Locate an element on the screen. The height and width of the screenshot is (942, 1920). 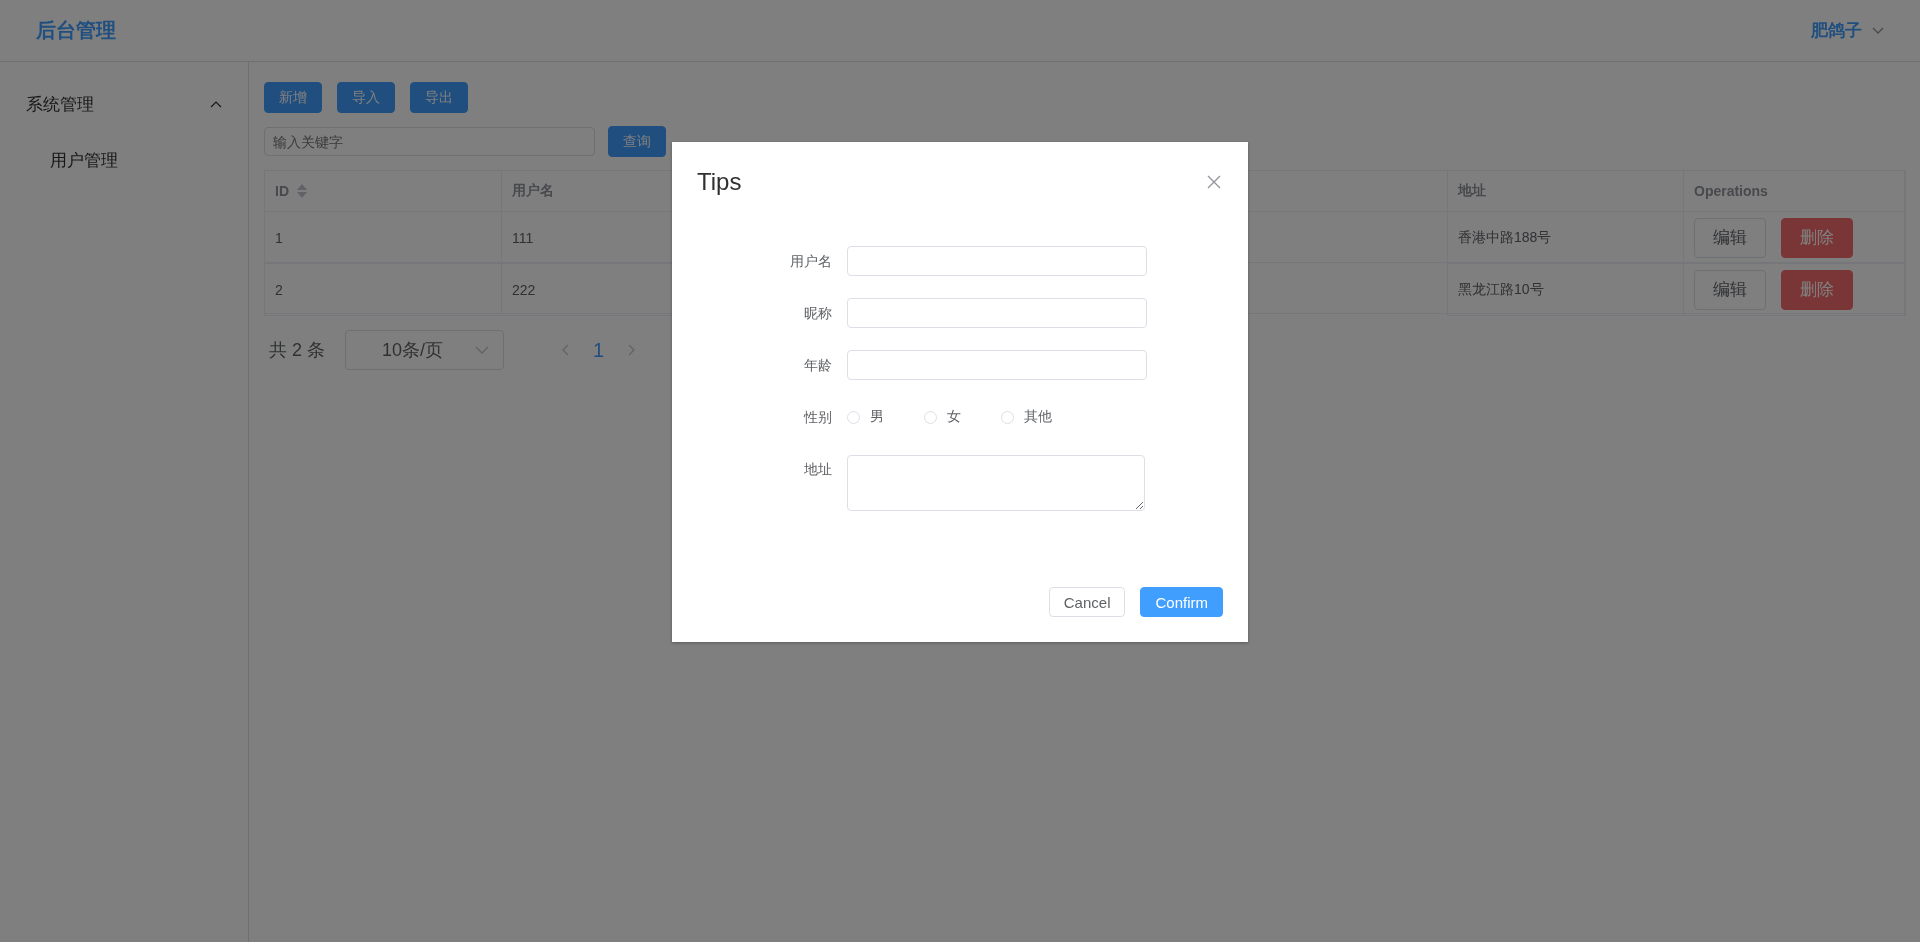
table-cell: 黑龙江路10号 is located at coordinates (1565, 290).